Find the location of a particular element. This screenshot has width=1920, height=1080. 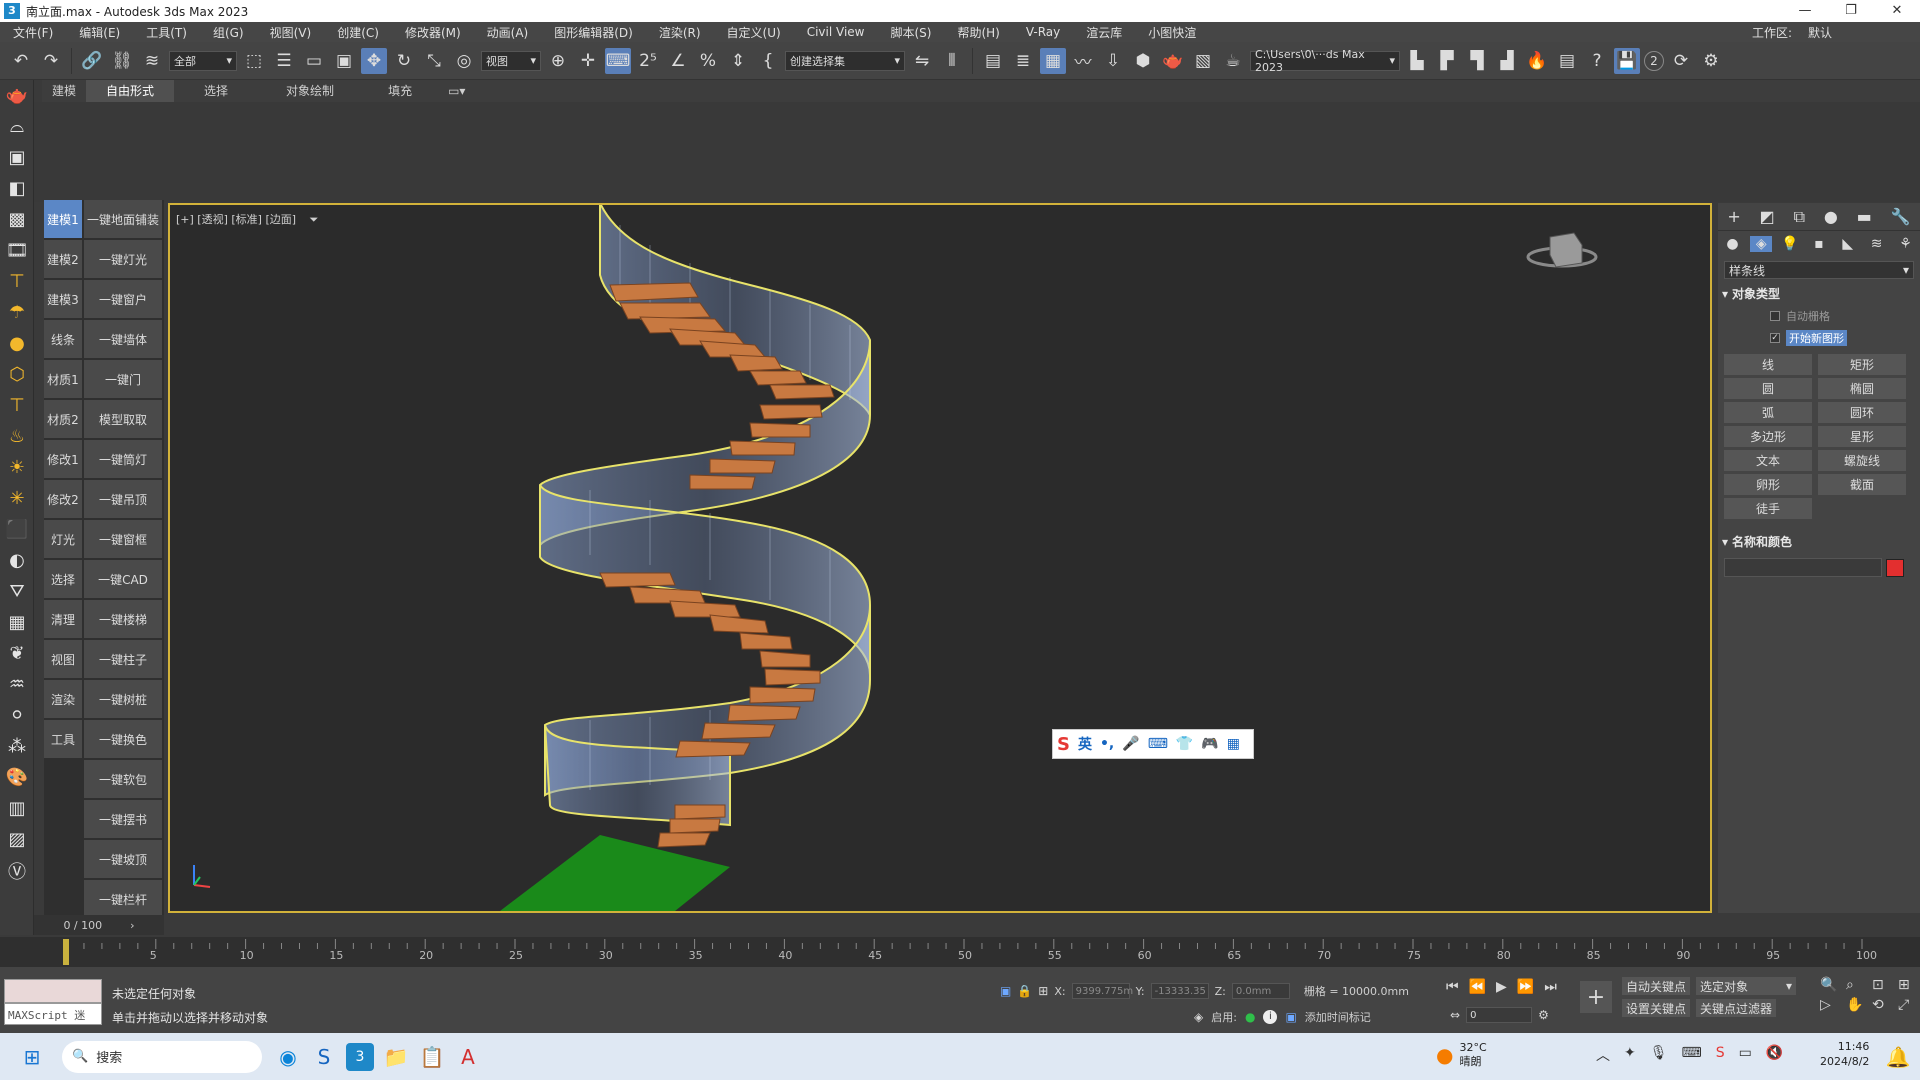

set-key-big-icon: + is located at coordinates (1596, 997).